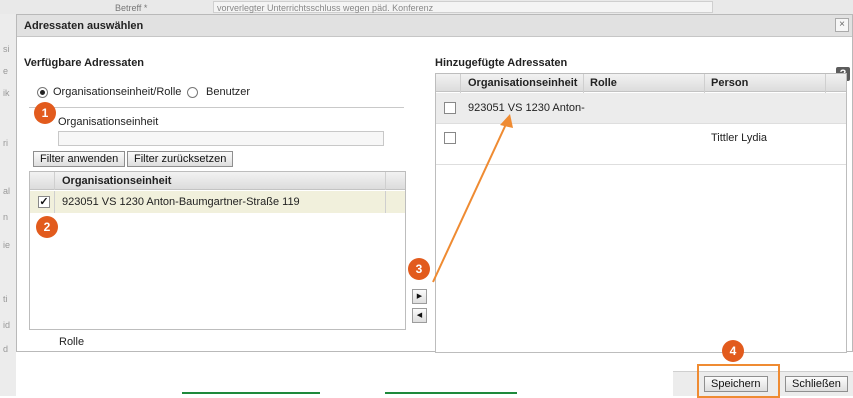  I want to click on annotation-arrow, so click(472, 198).